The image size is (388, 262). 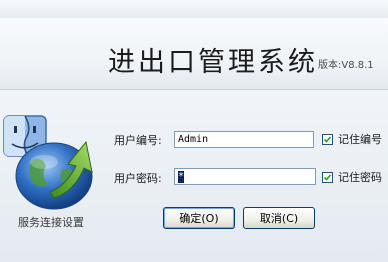 What do you see at coordinates (194, 9) in the screenshot?
I see `window-top-strip` at bounding box center [194, 9].